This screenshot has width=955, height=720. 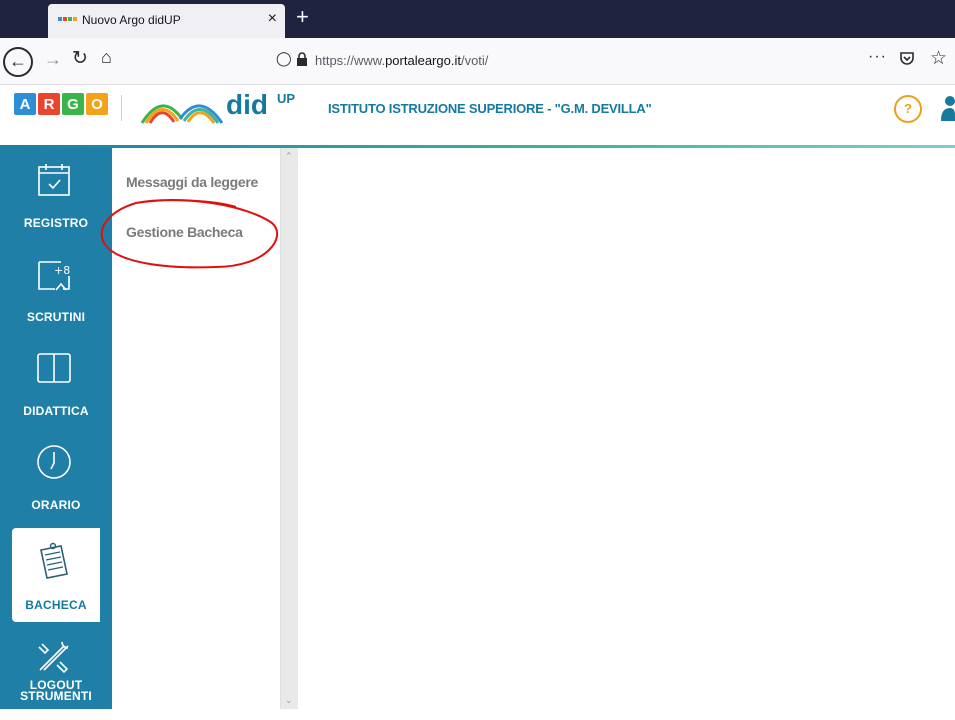 What do you see at coordinates (18, 62) in the screenshot?
I see `back-button: ←` at bounding box center [18, 62].